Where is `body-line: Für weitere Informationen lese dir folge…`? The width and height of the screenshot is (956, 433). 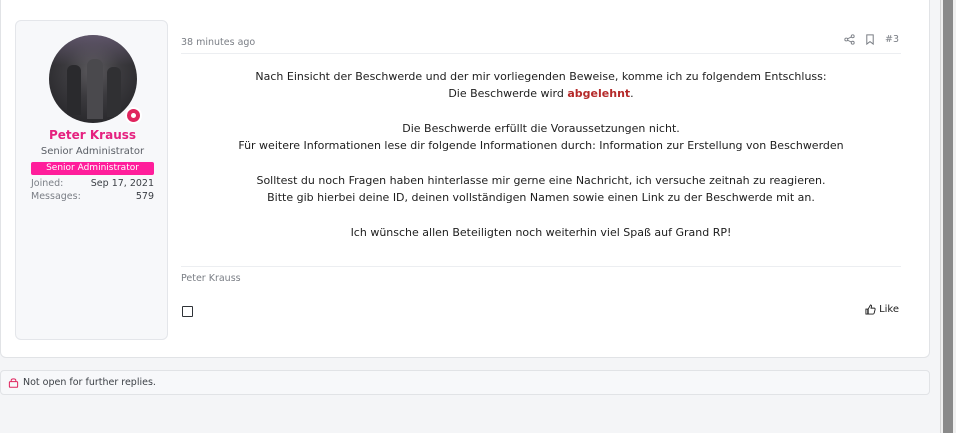
body-line: Für weitere Informationen lese dir folge… is located at coordinates (541, 145).